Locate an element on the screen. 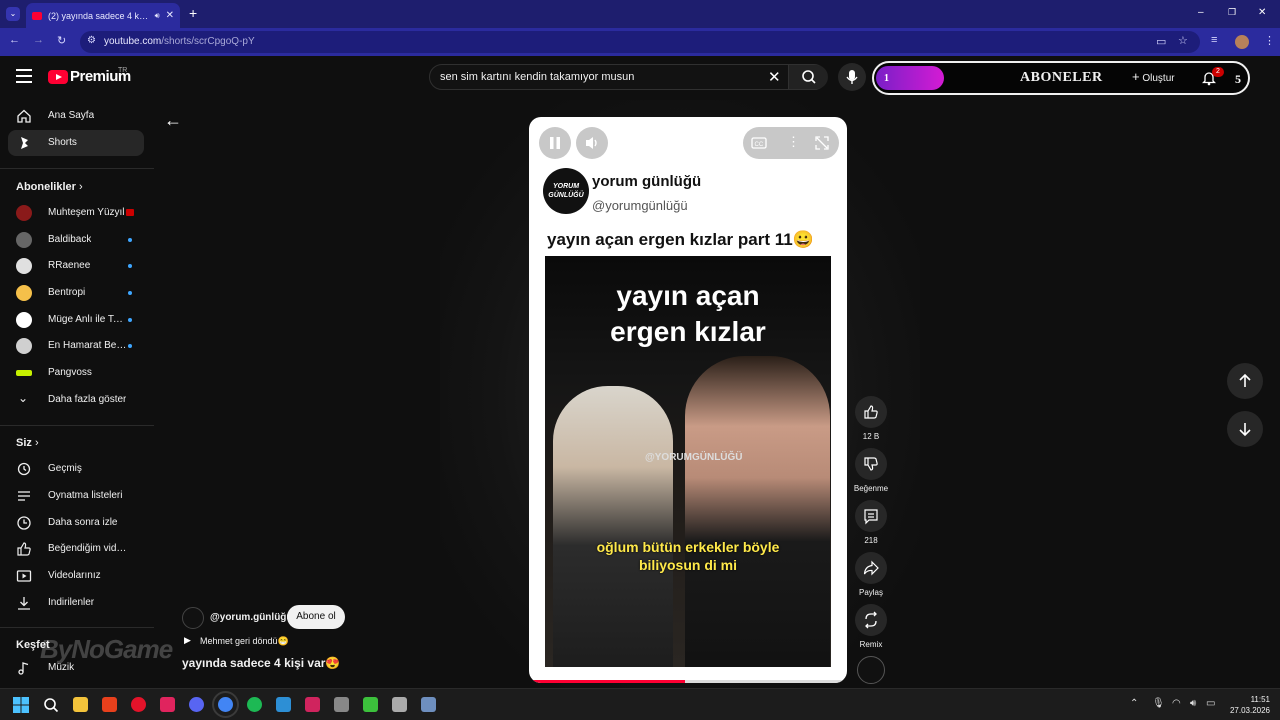 The width and height of the screenshot is (1280, 720). remix-icon is located at coordinates (871, 620).